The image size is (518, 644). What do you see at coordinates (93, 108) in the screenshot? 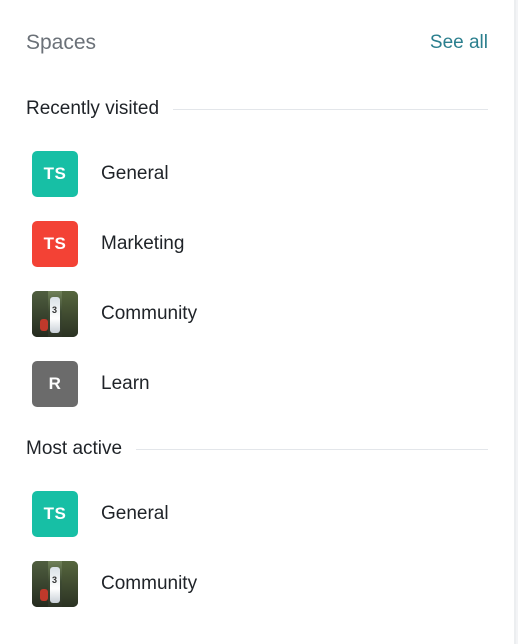
I see `section-title: Recently visited` at bounding box center [93, 108].